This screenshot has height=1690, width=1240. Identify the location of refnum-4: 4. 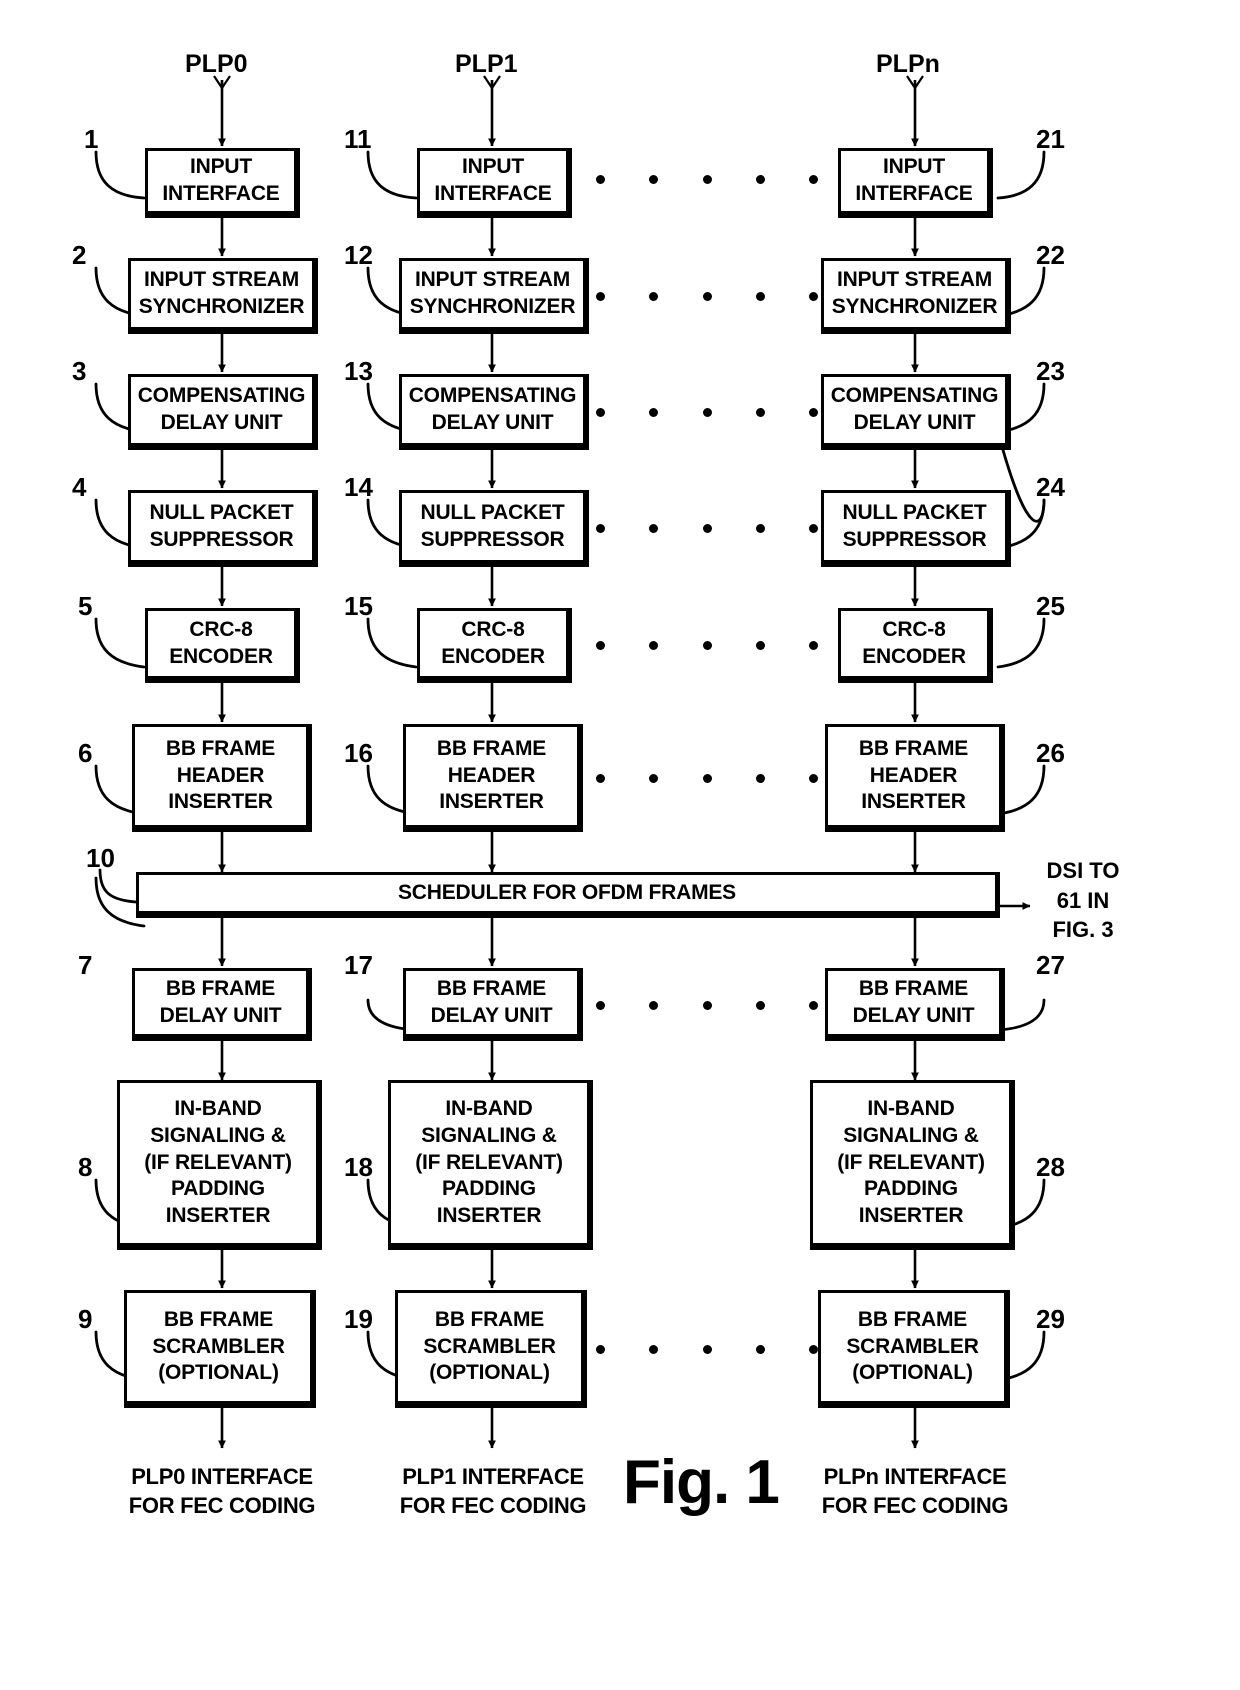
(79, 487).